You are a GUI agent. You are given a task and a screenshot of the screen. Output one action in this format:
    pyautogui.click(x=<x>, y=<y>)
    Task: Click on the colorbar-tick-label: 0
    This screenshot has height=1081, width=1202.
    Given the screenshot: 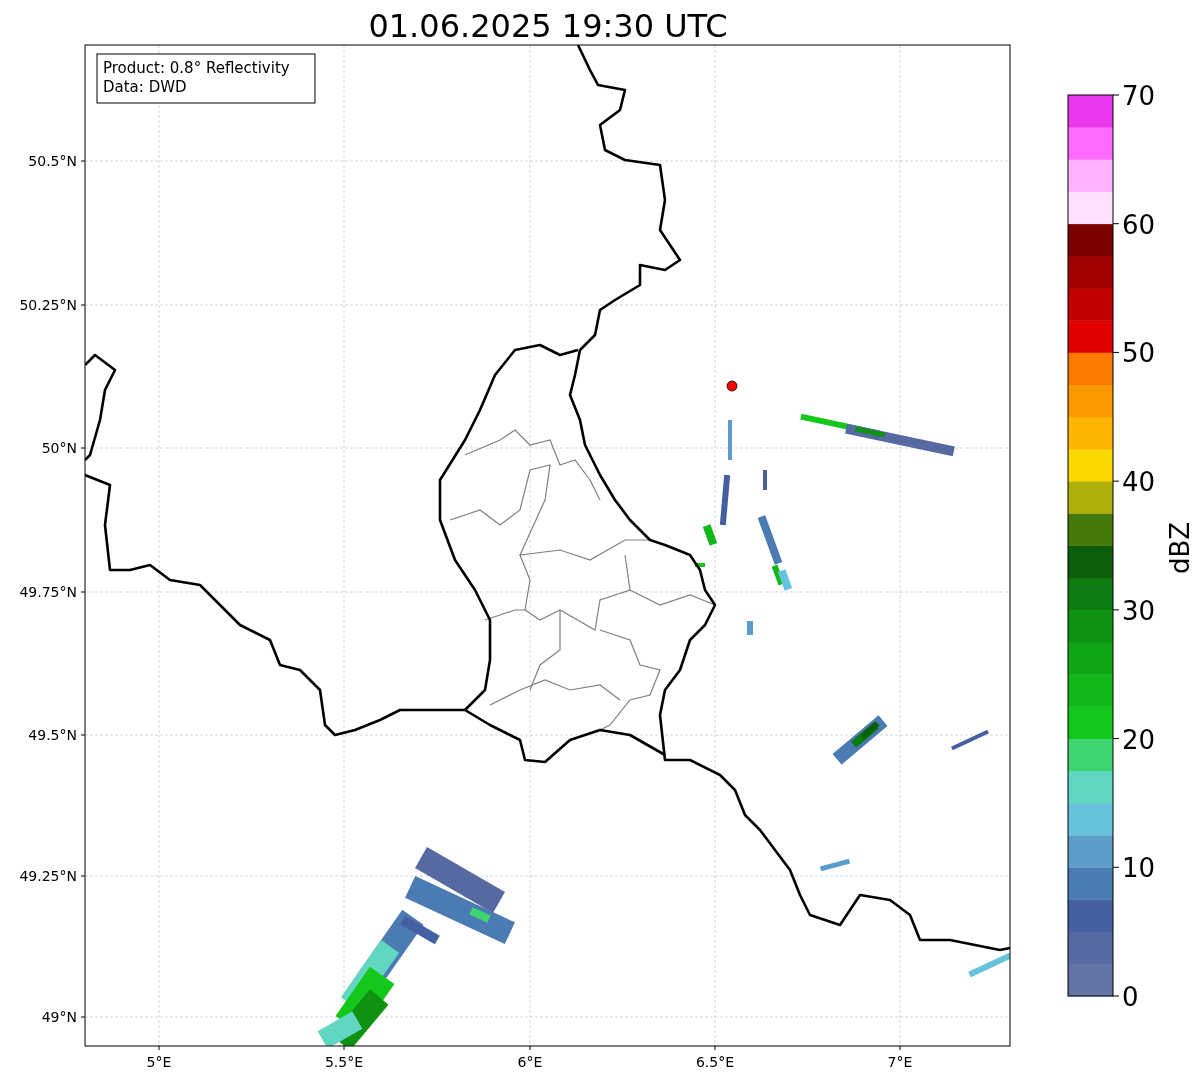 What is the action you would take?
    pyautogui.click(x=1130, y=997)
    